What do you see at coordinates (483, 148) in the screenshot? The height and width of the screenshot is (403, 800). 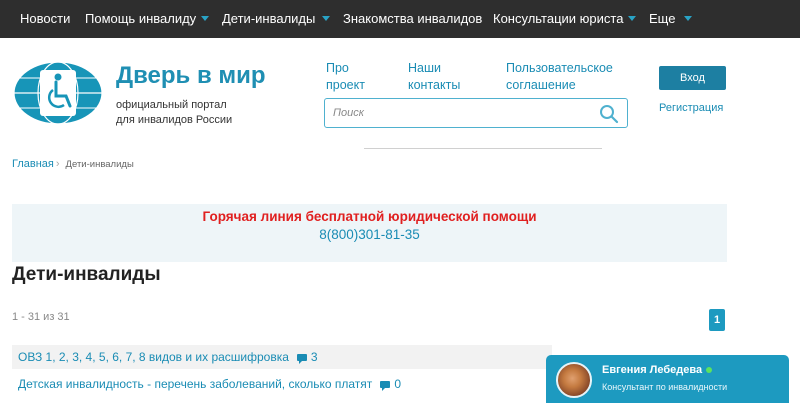 I see `header-divider` at bounding box center [483, 148].